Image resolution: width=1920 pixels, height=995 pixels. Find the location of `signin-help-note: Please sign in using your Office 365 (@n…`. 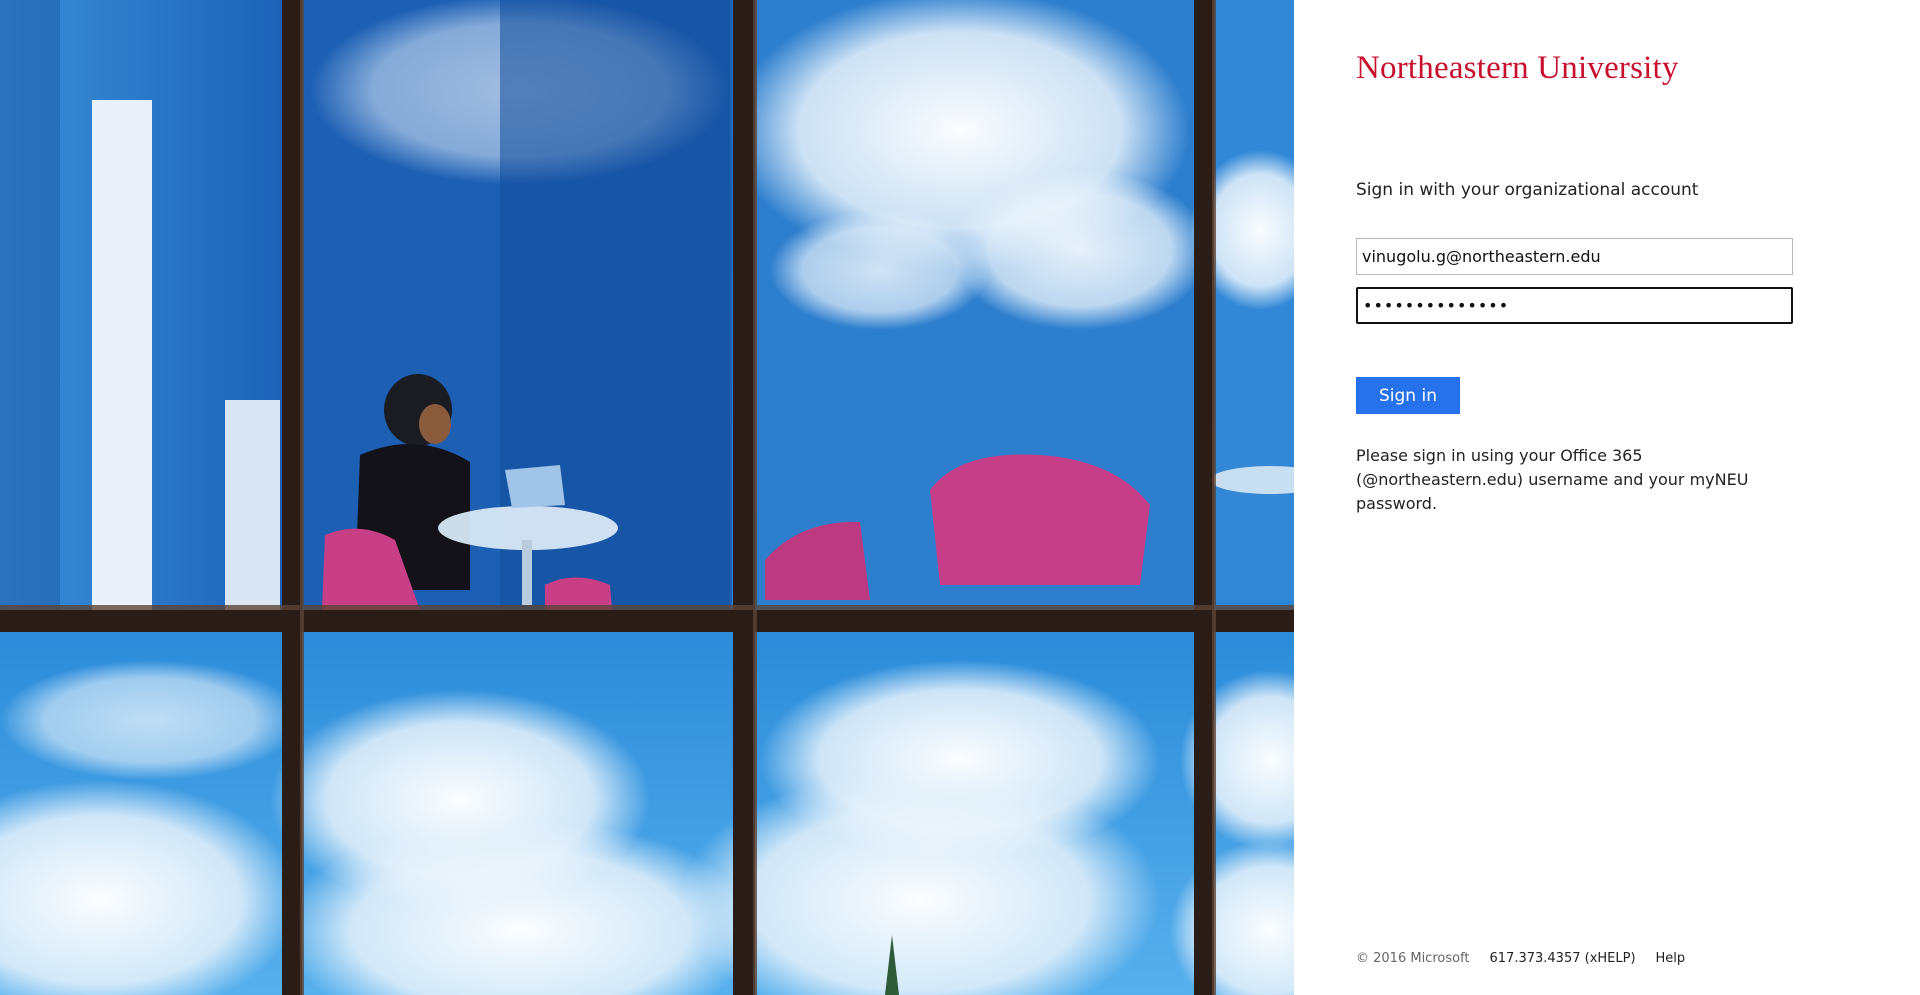

signin-help-note: Please sign in using your Office 365 (@n… is located at coordinates (1552, 479).